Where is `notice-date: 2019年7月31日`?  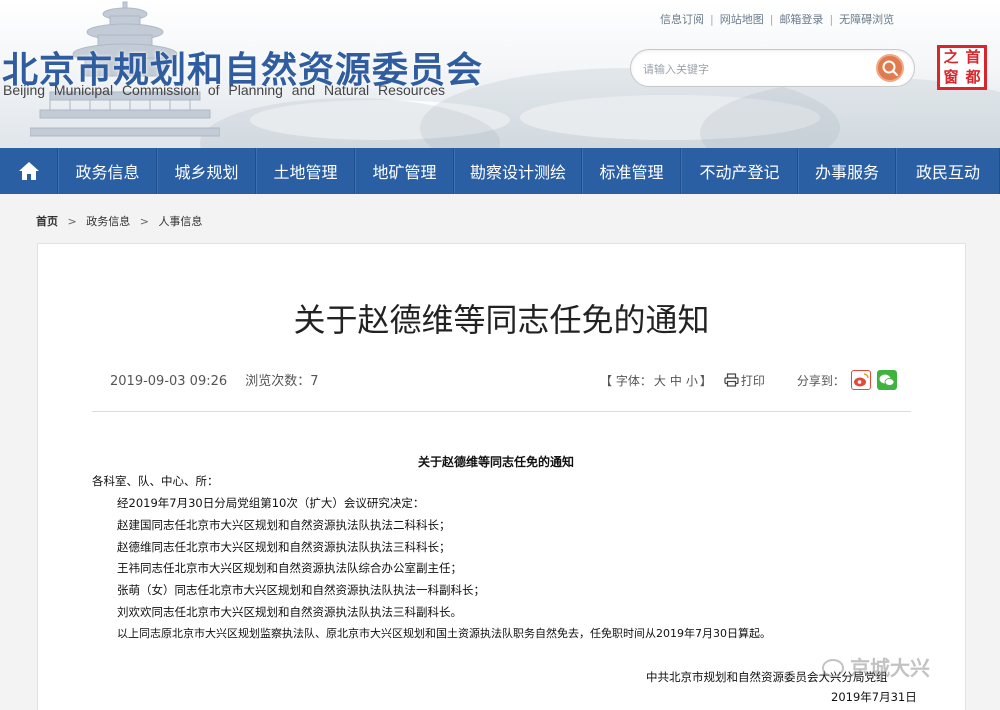
notice-date: 2019年7月31日 is located at coordinates (874, 697).